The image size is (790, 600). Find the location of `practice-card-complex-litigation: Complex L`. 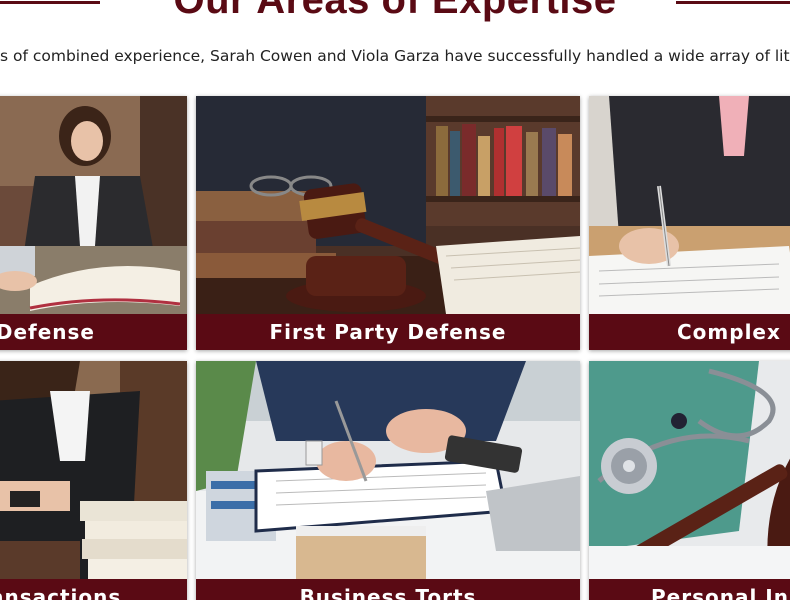

practice-card-complex-litigation: Complex L is located at coordinates (689, 223).